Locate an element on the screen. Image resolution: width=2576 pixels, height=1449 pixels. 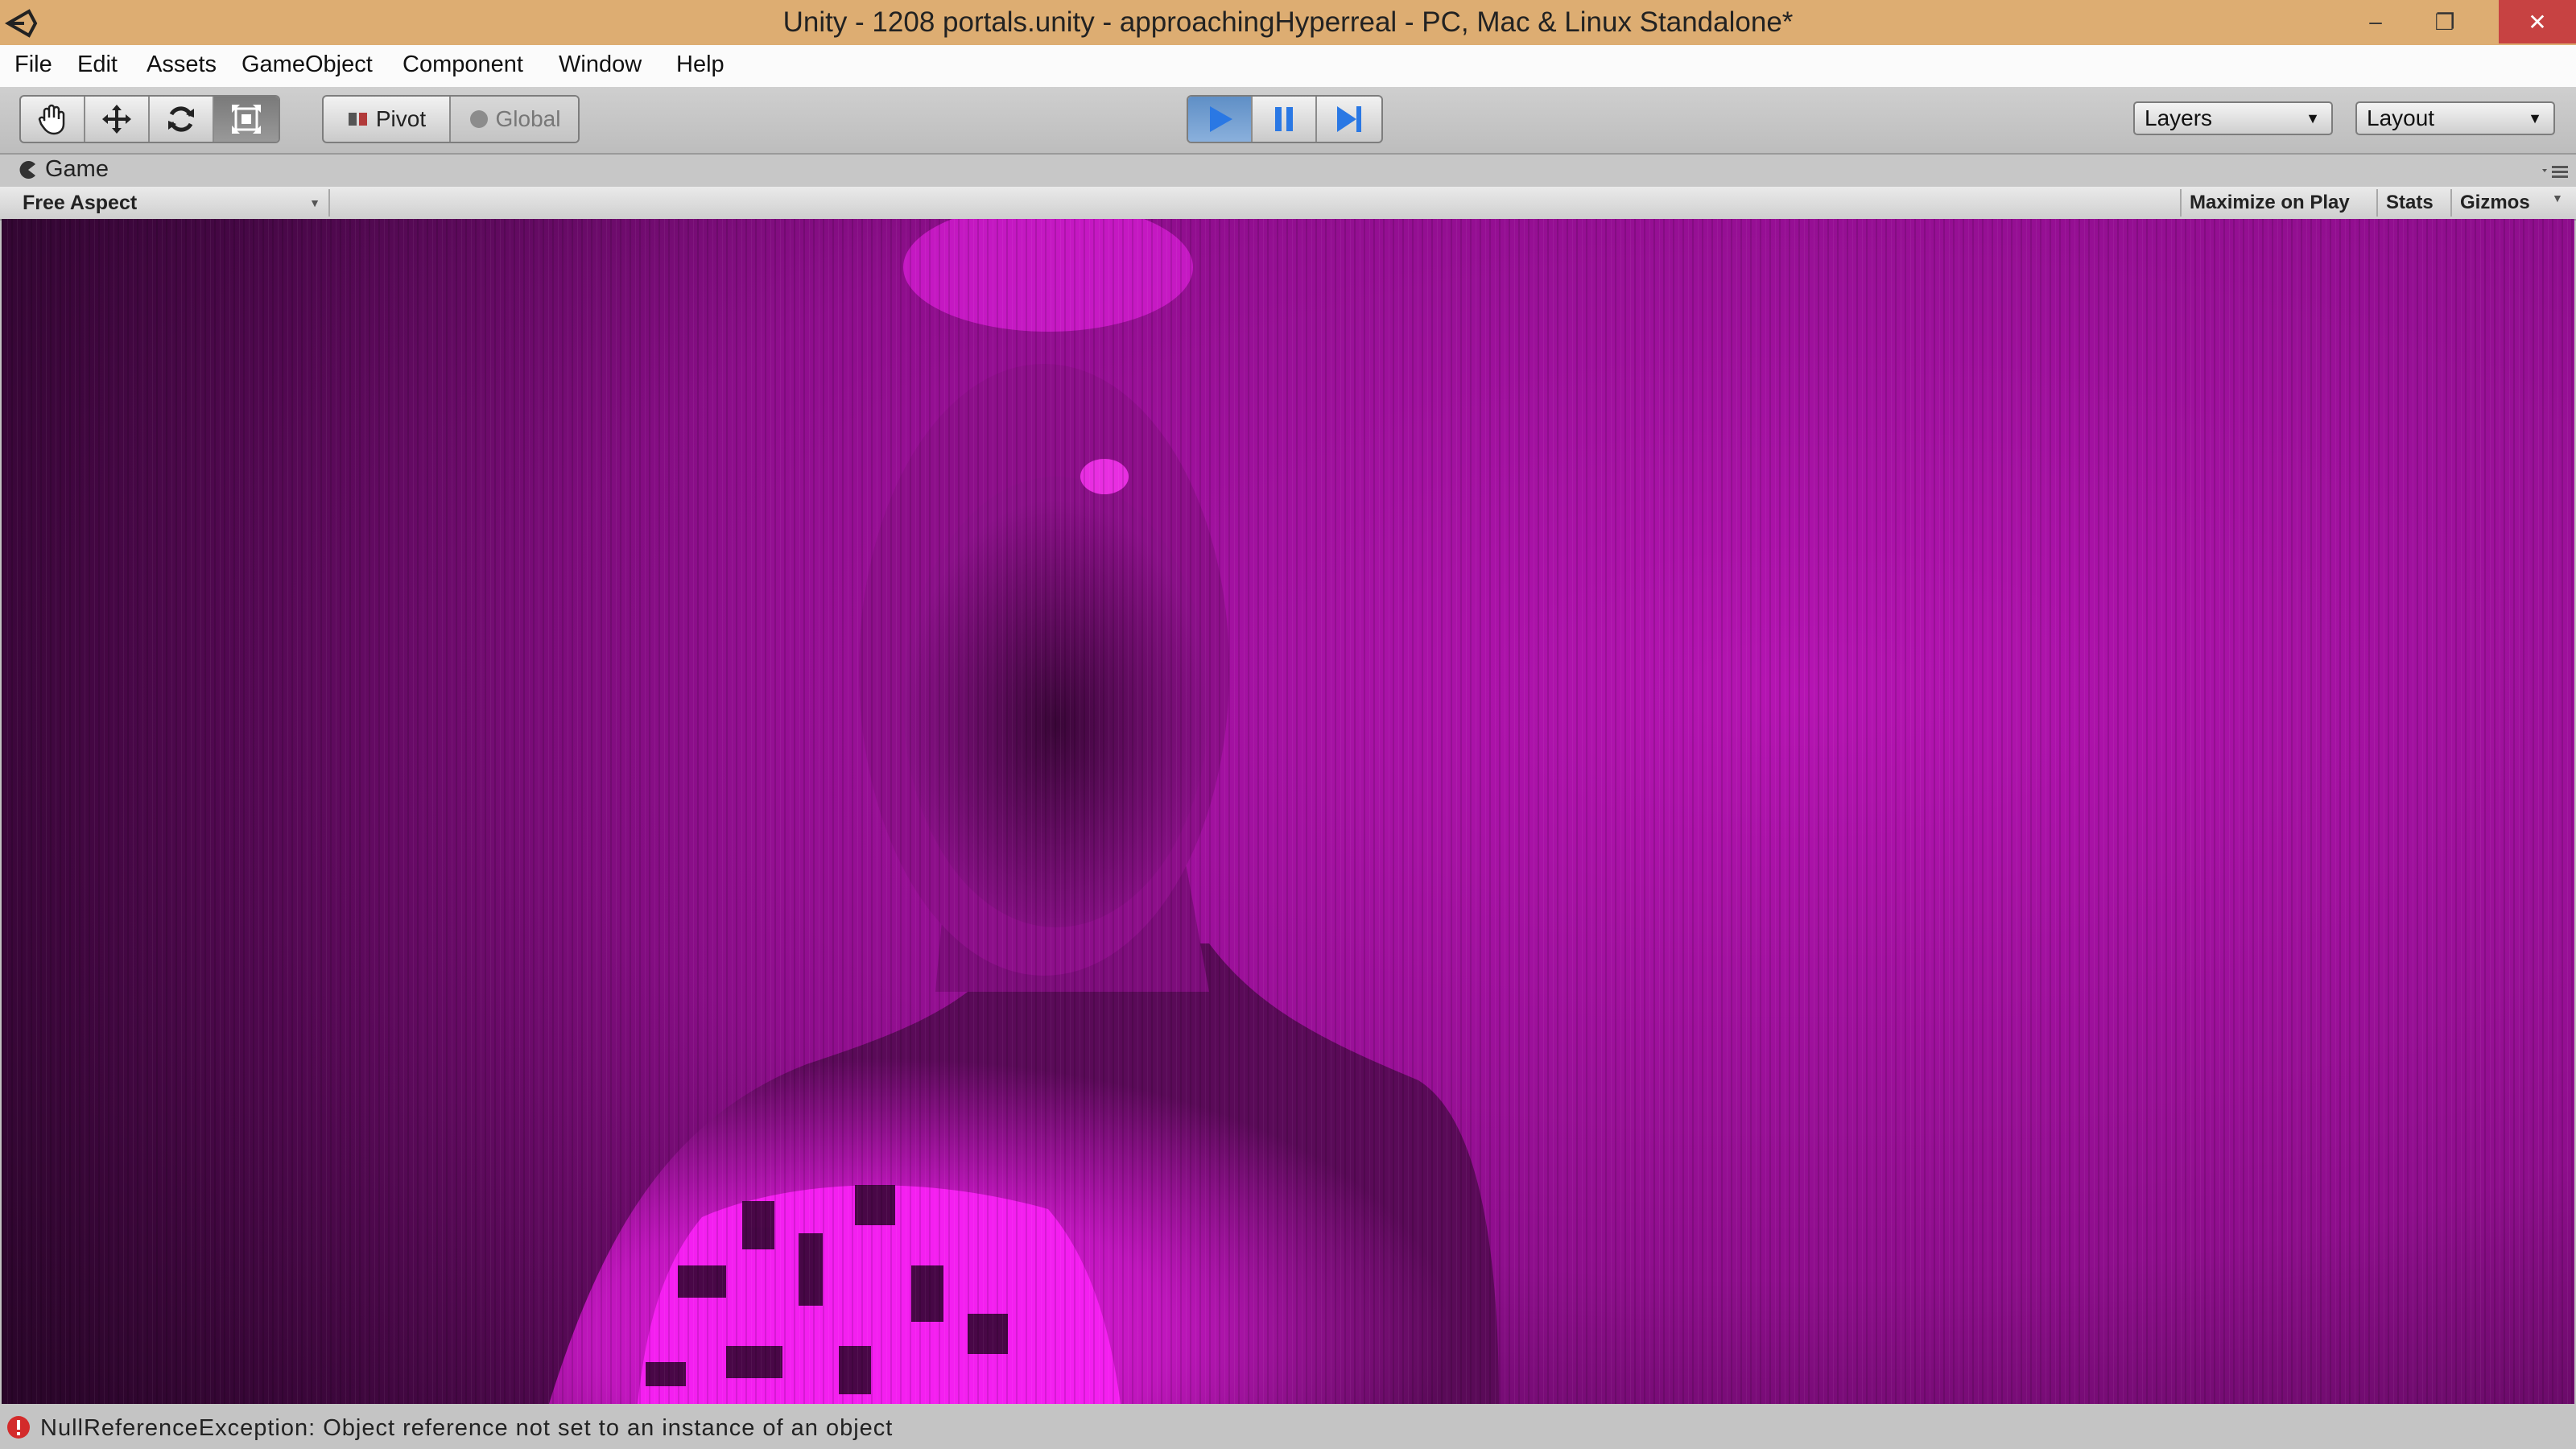
restore-button: ❐ is located at coordinates (2445, 21).